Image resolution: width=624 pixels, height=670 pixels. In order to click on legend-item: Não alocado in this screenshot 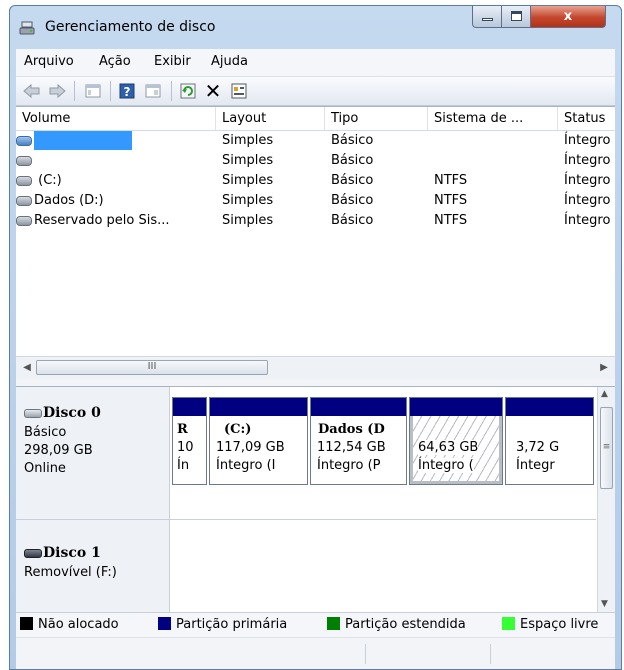, I will do `click(69, 624)`.